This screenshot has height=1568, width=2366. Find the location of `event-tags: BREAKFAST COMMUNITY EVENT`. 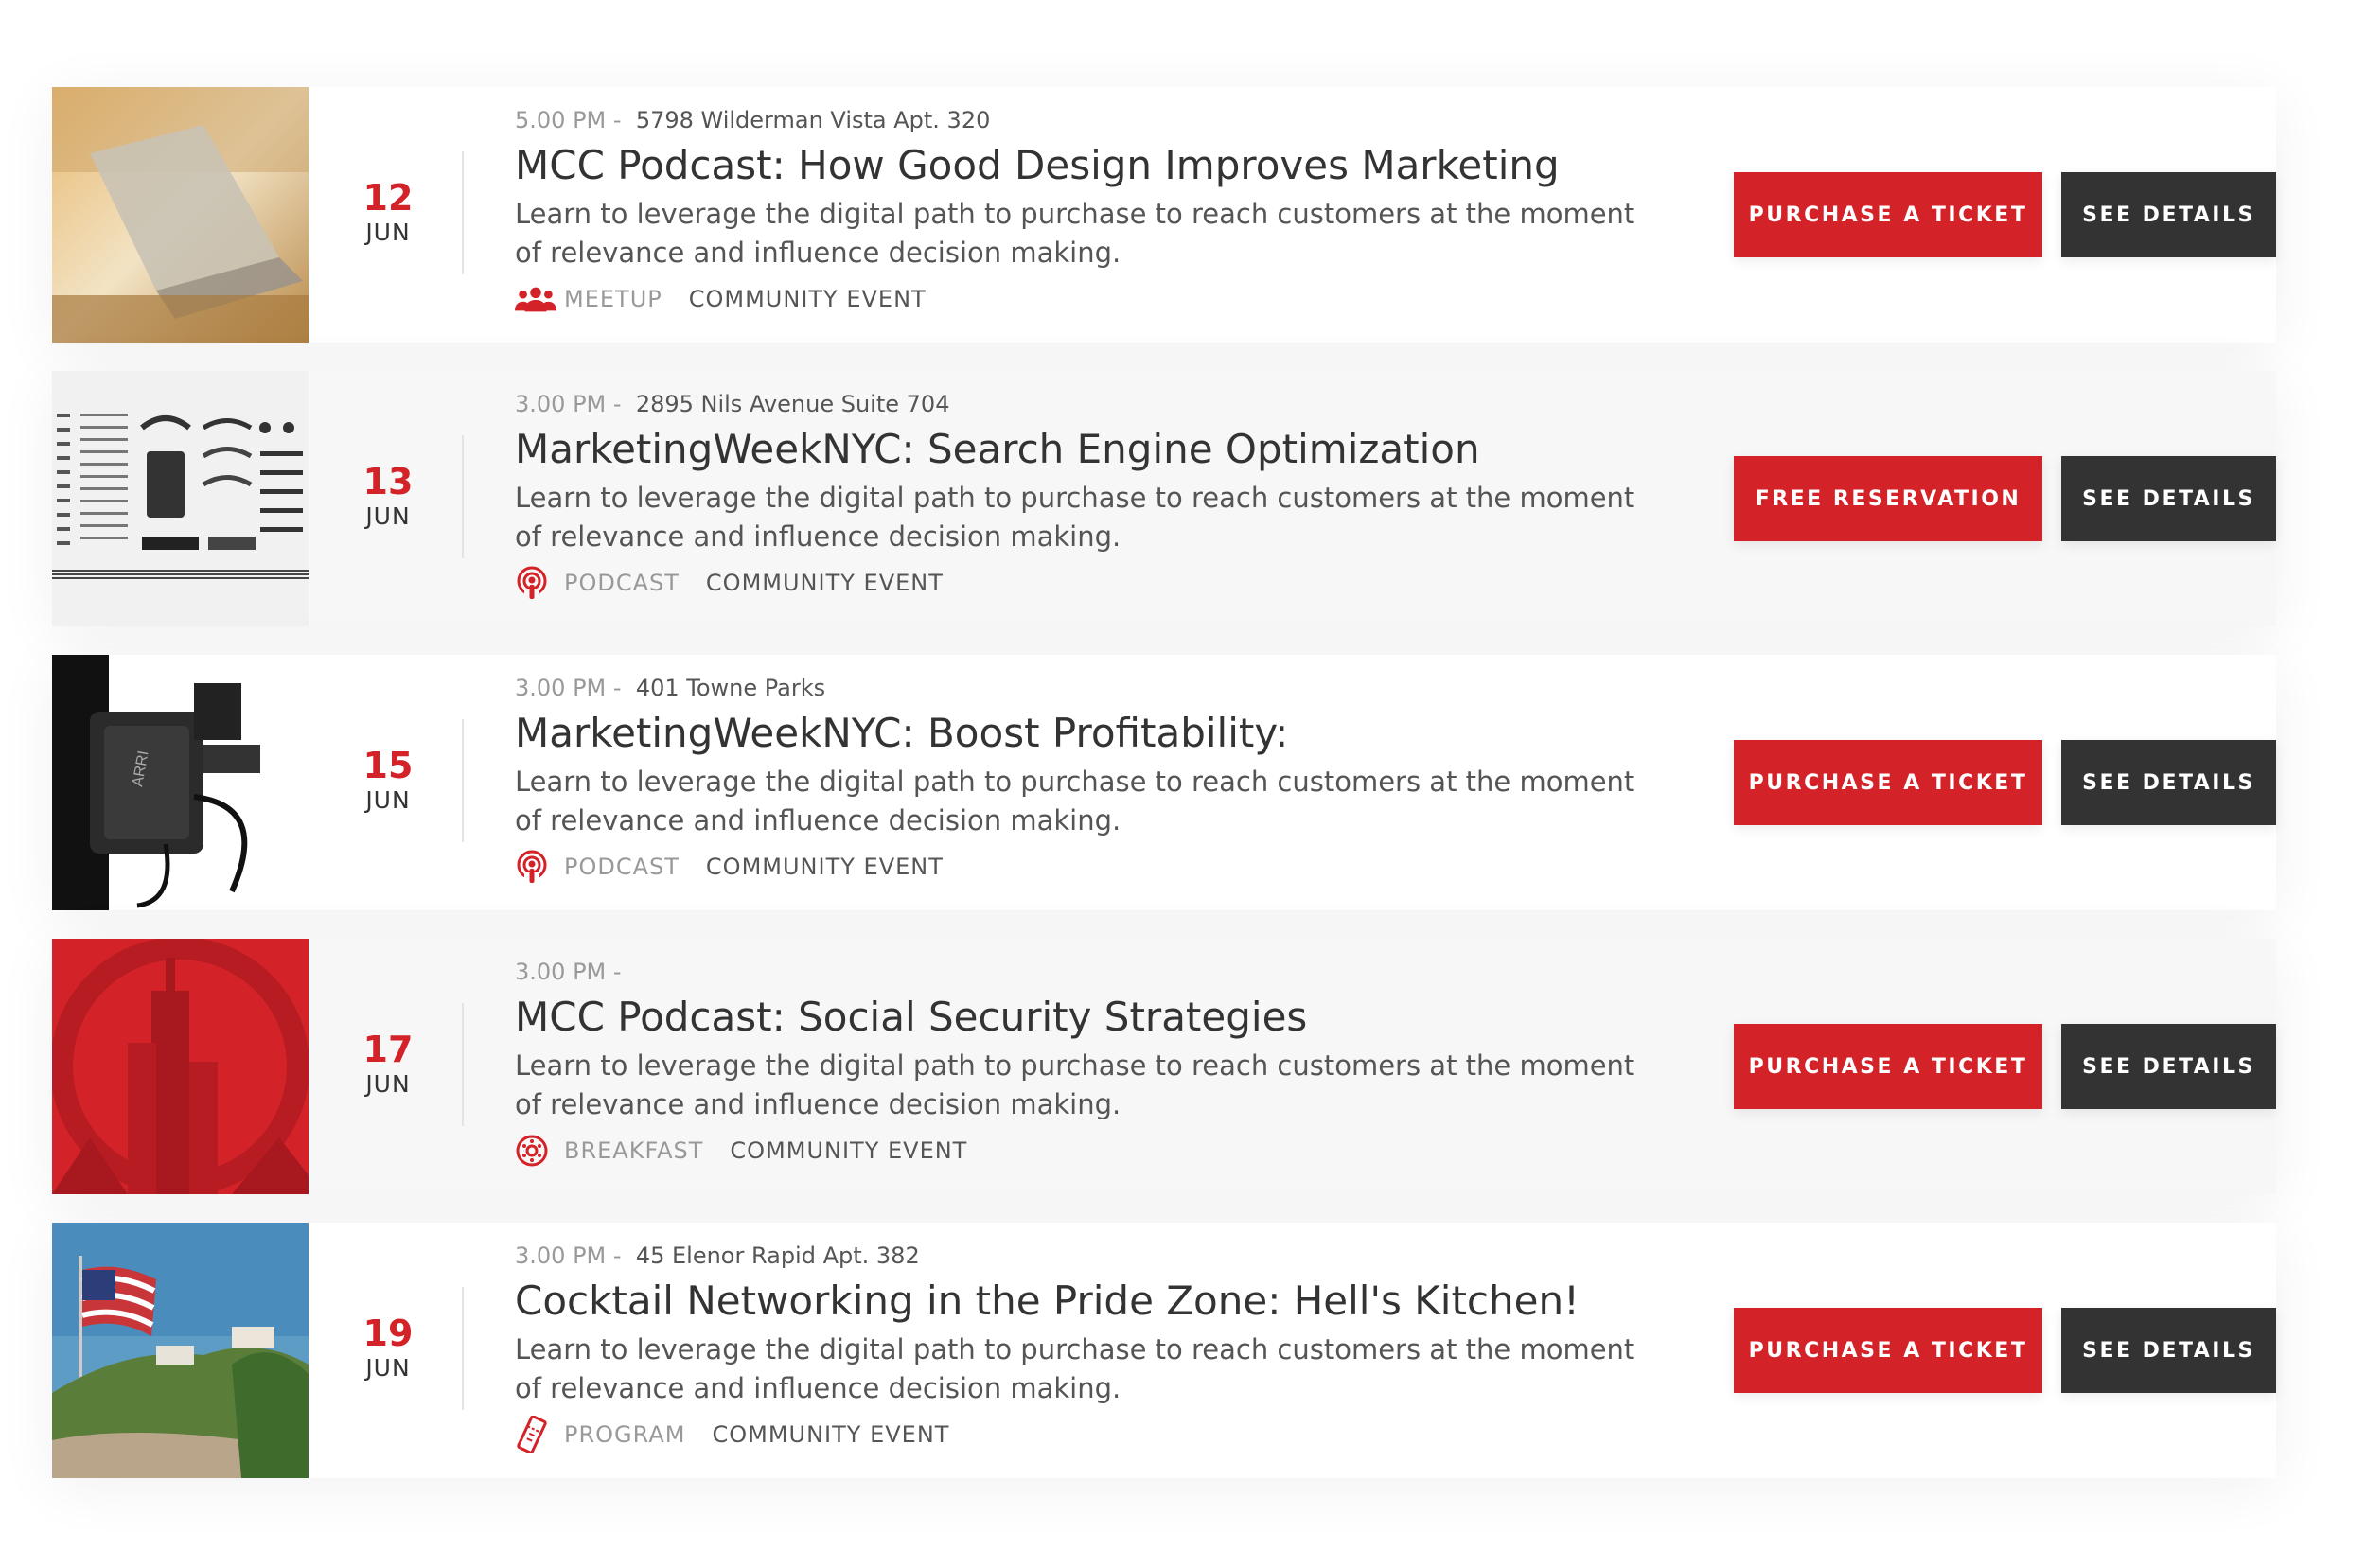

event-tags: BREAKFAST COMMUNITY EVENT is located at coordinates (1116, 1151).